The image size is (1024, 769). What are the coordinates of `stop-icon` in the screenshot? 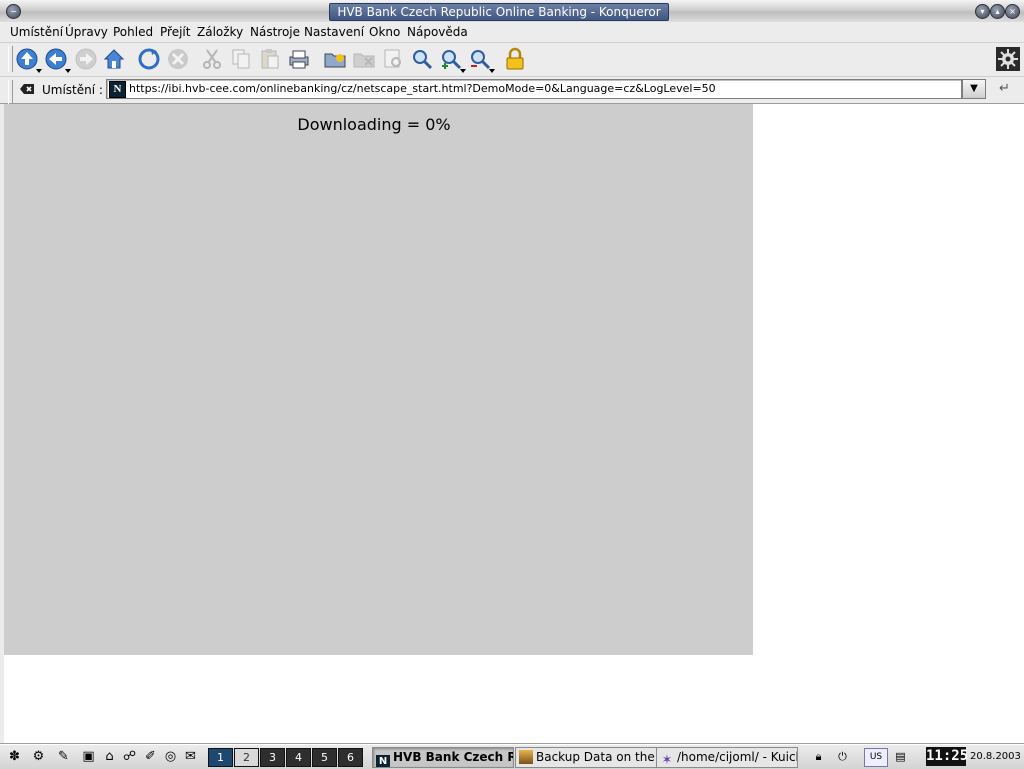 It's located at (178, 59).